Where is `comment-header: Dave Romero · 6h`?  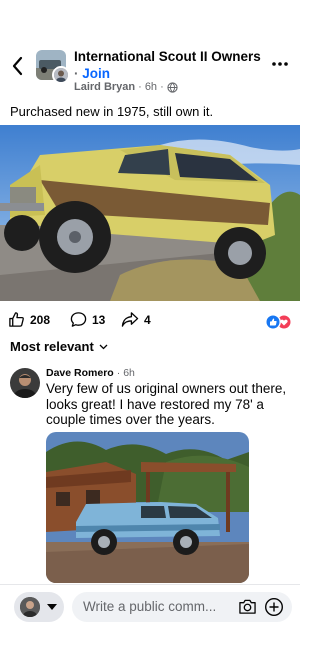 comment-header: Dave Romero · 6h is located at coordinates (90, 373).